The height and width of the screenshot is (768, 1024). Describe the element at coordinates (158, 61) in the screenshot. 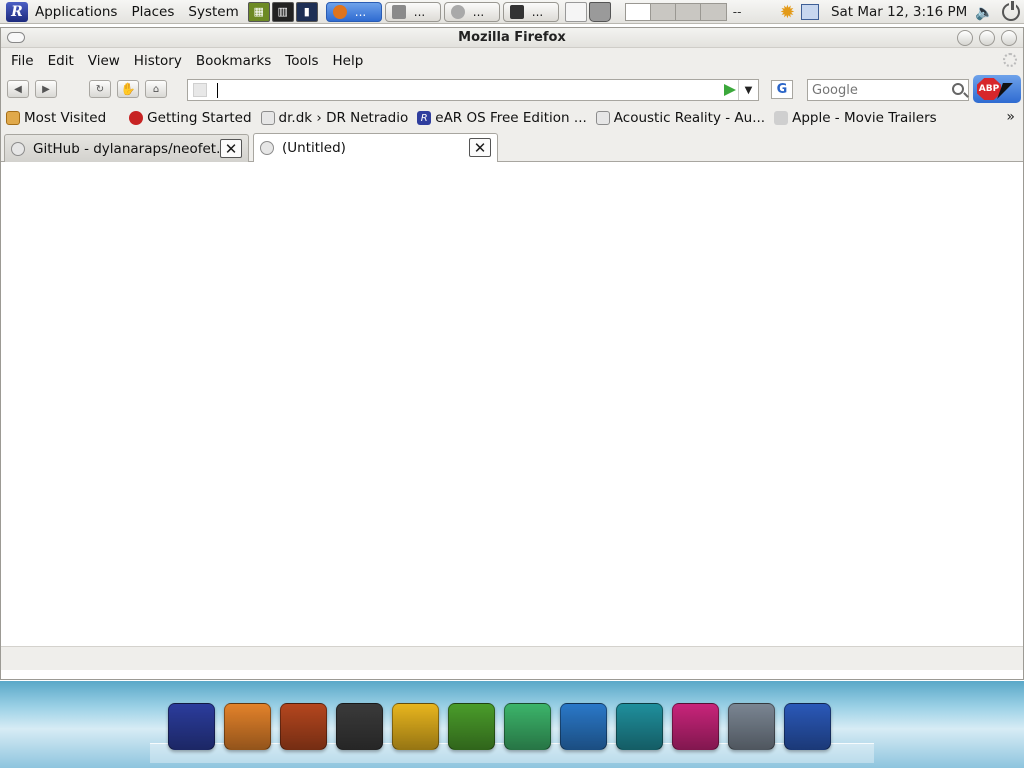

I see `menu-history: History` at that location.